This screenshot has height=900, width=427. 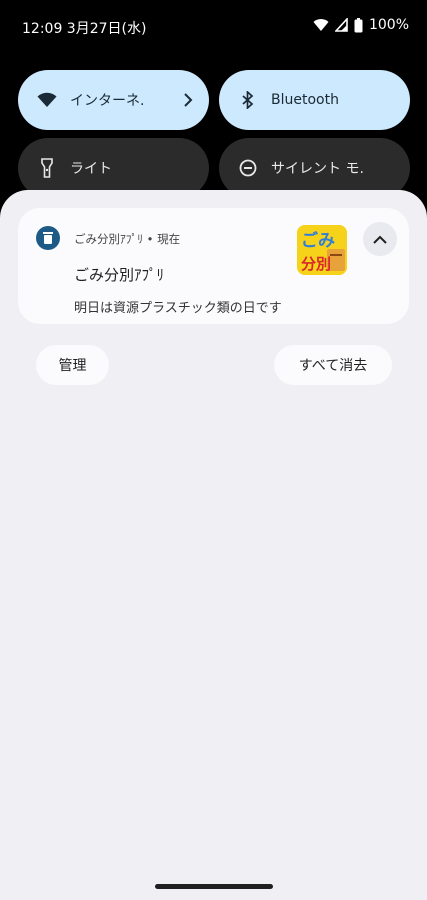 What do you see at coordinates (341, 25) in the screenshot?
I see `cellular-signal-icon` at bounding box center [341, 25].